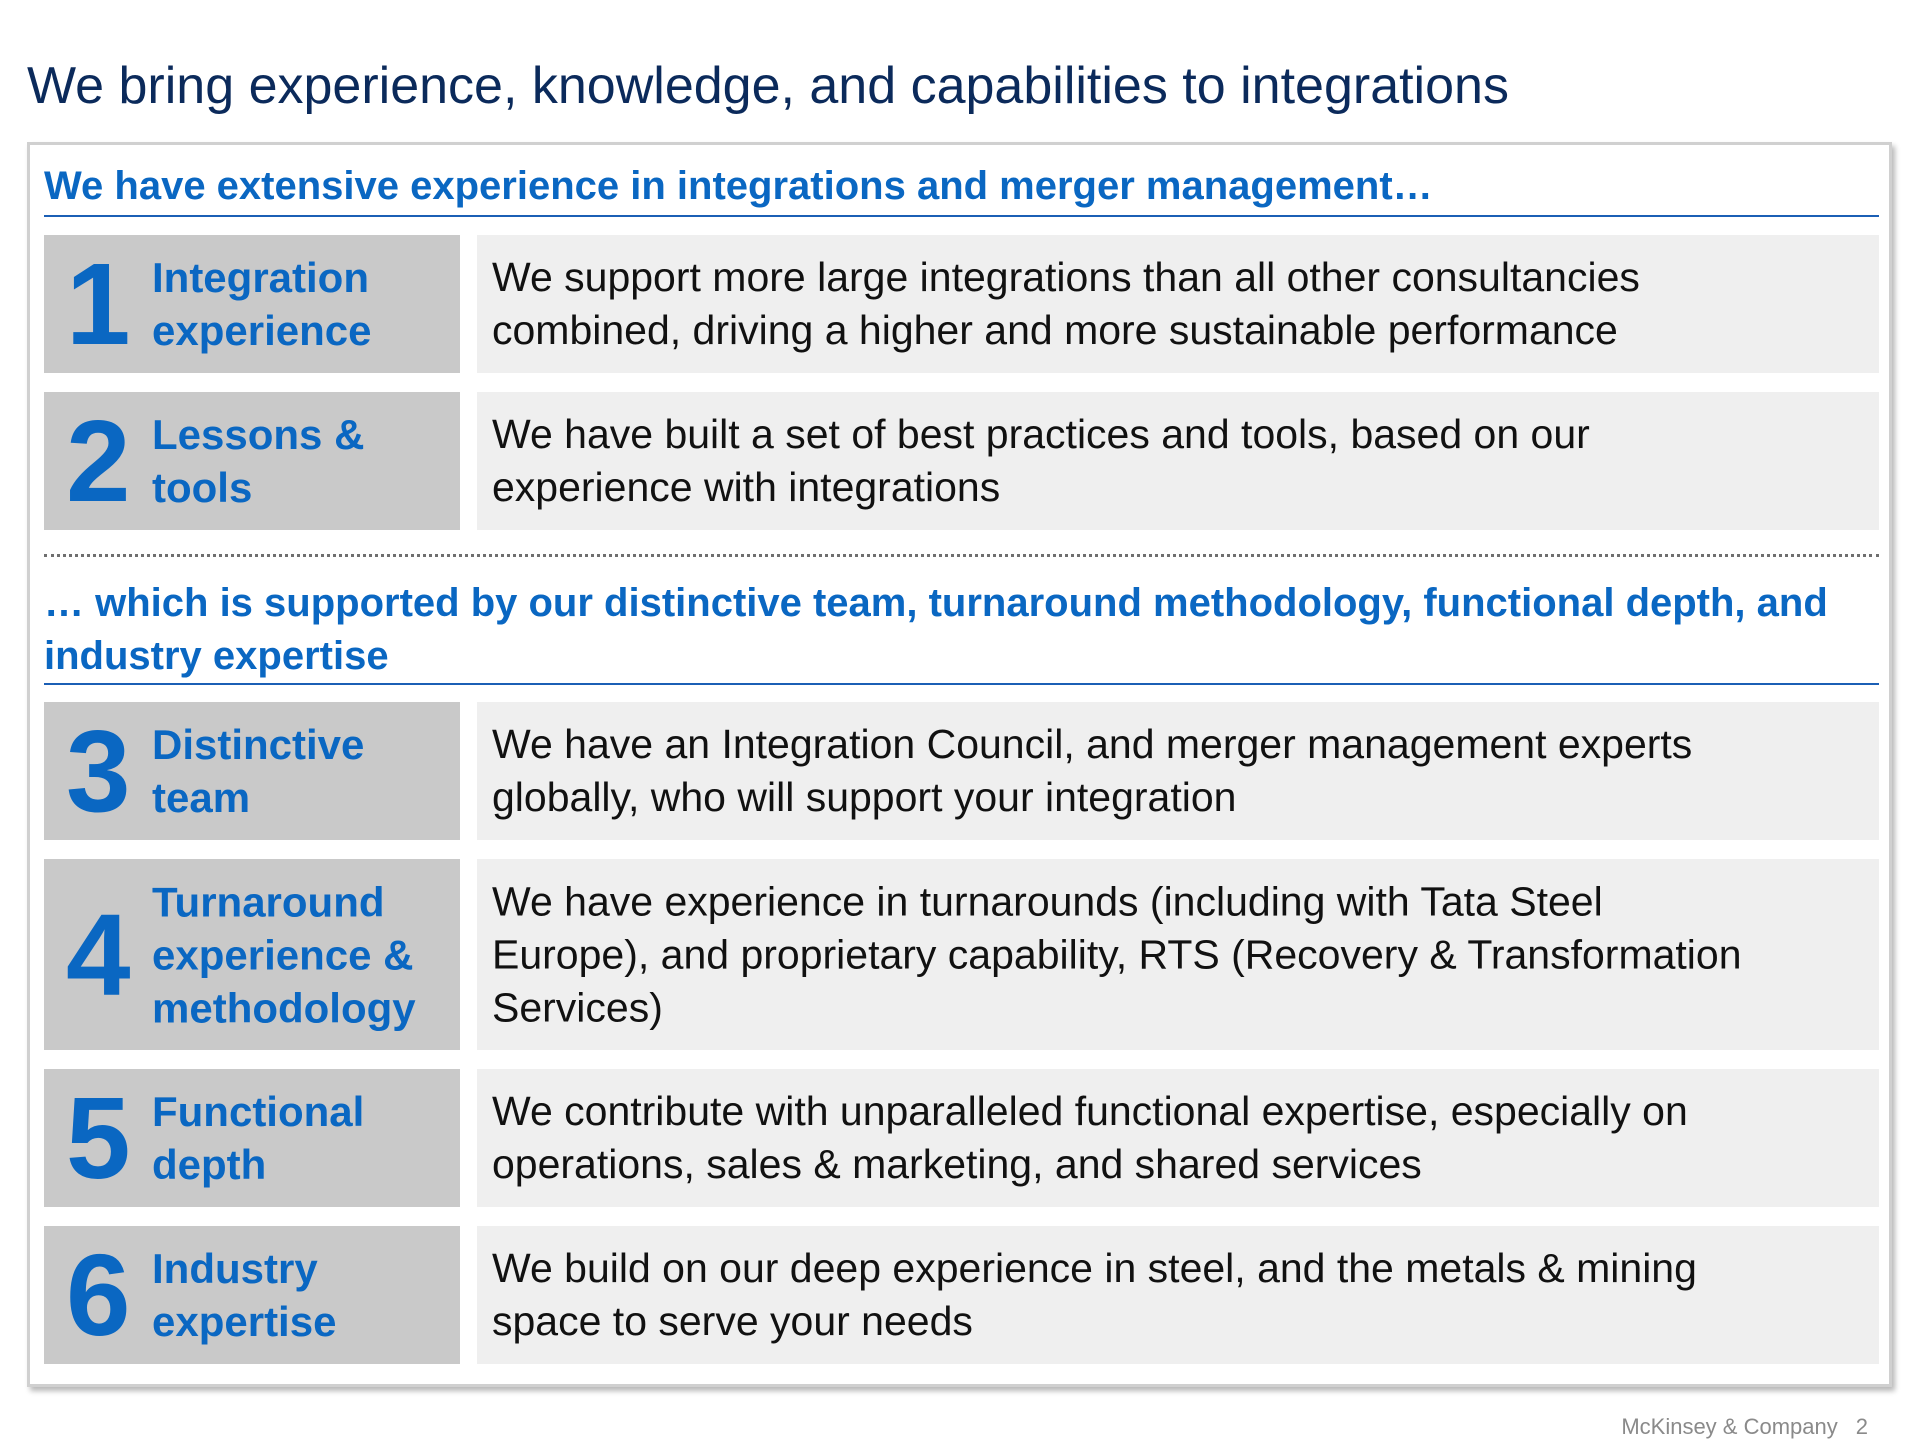 This screenshot has width=1920, height=1440. Describe the element at coordinates (258, 771) in the screenshot. I see `row-label: Distinctive team` at that location.